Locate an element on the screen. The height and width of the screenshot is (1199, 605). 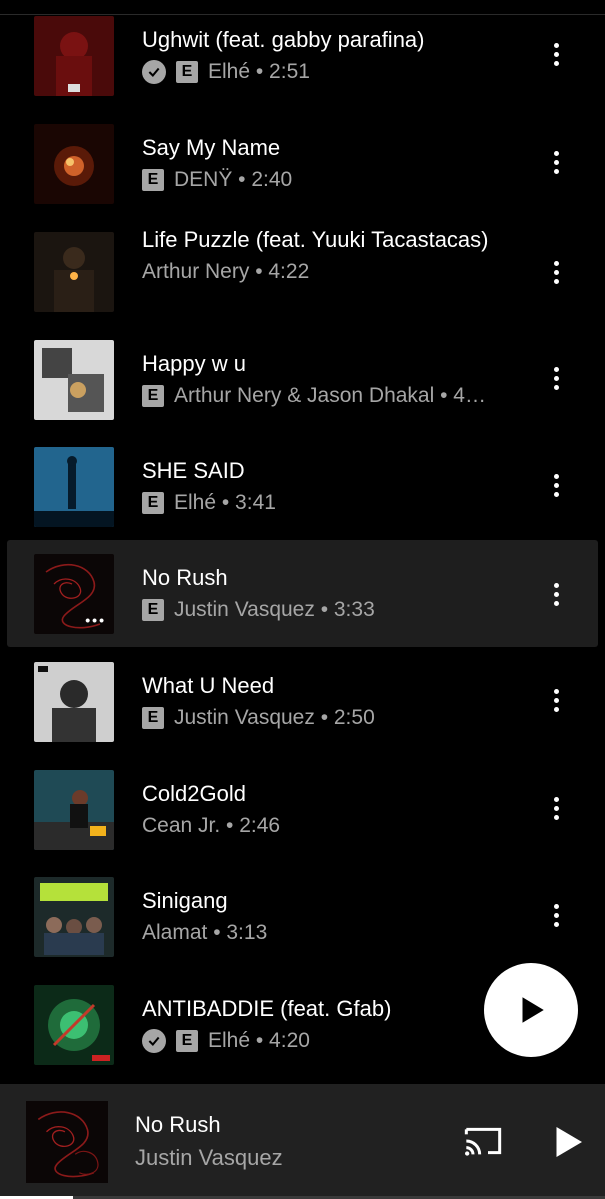
track-row: What U Need E Justin Vasquez • 2:50 is located at coordinates (302, 699).